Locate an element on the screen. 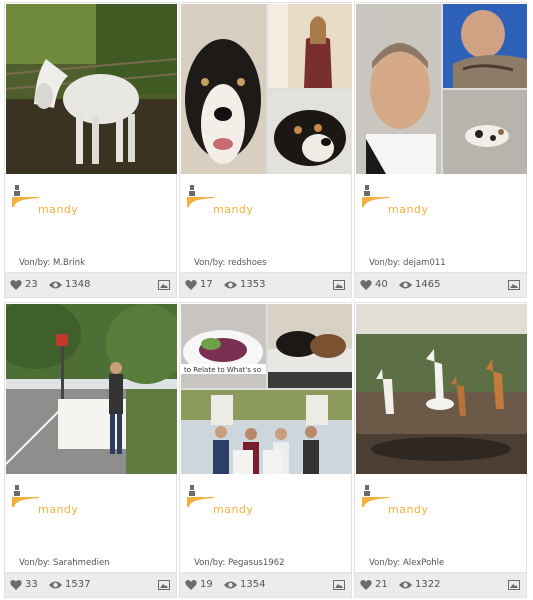 This screenshot has width=533, height=600. author-name: redshoes is located at coordinates (247, 263).